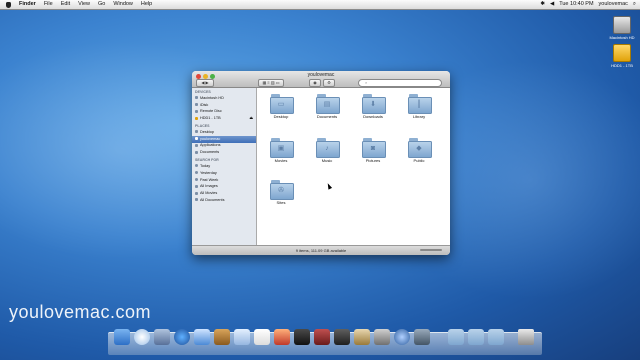 The width and height of the screenshot is (640, 360). Describe the element at coordinates (224, 166) in the screenshot. I see `sidebar-item-today: Today` at that location.